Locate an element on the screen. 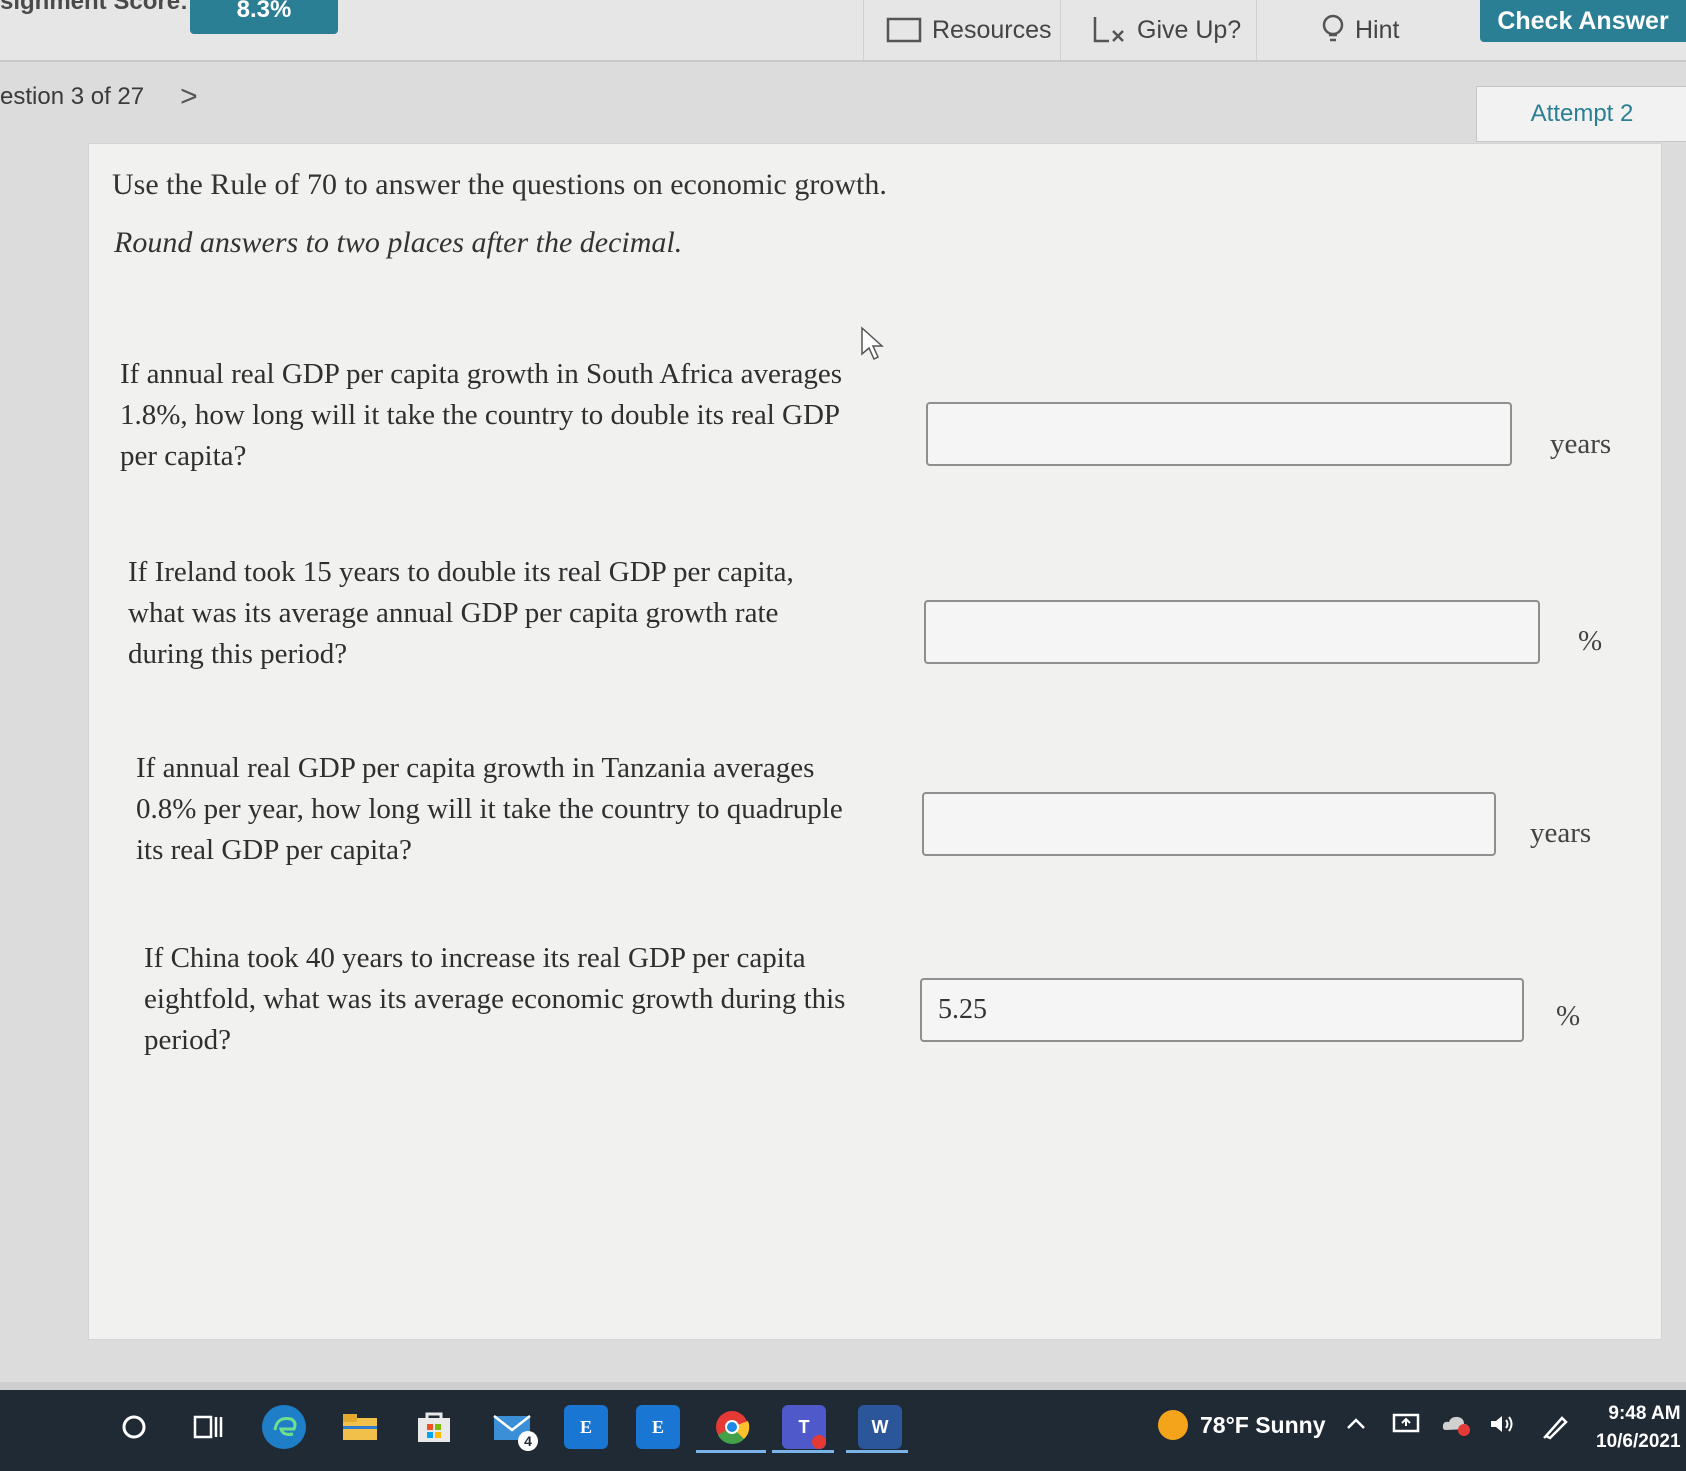  mail-badge: 4 is located at coordinates (528, 1441).